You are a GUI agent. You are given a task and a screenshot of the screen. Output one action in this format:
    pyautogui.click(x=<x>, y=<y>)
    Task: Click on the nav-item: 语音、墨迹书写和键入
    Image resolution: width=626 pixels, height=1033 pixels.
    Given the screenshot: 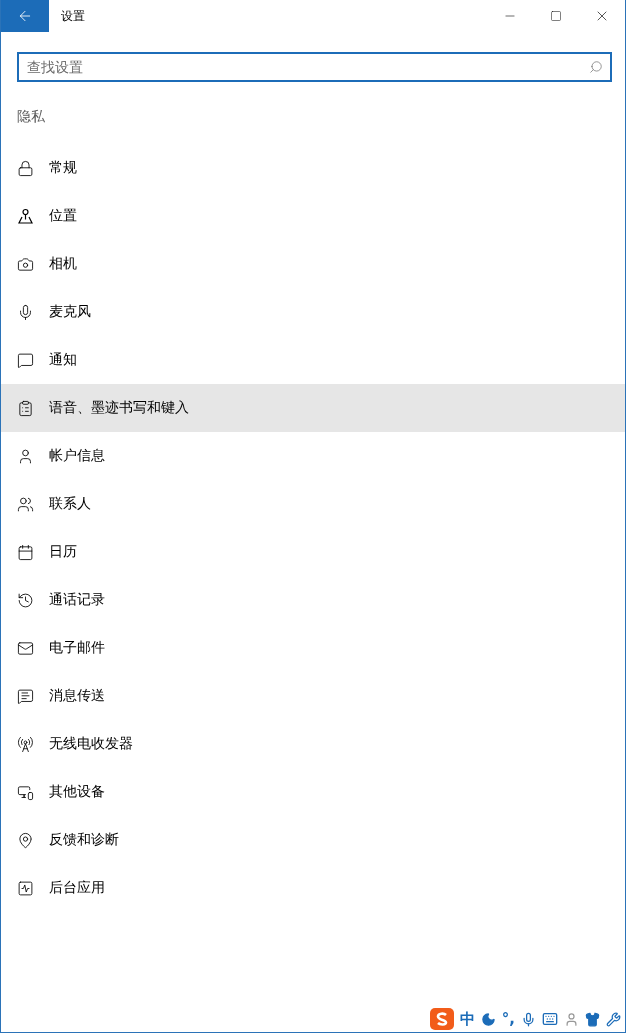 What is the action you would take?
    pyautogui.click(x=313, y=408)
    